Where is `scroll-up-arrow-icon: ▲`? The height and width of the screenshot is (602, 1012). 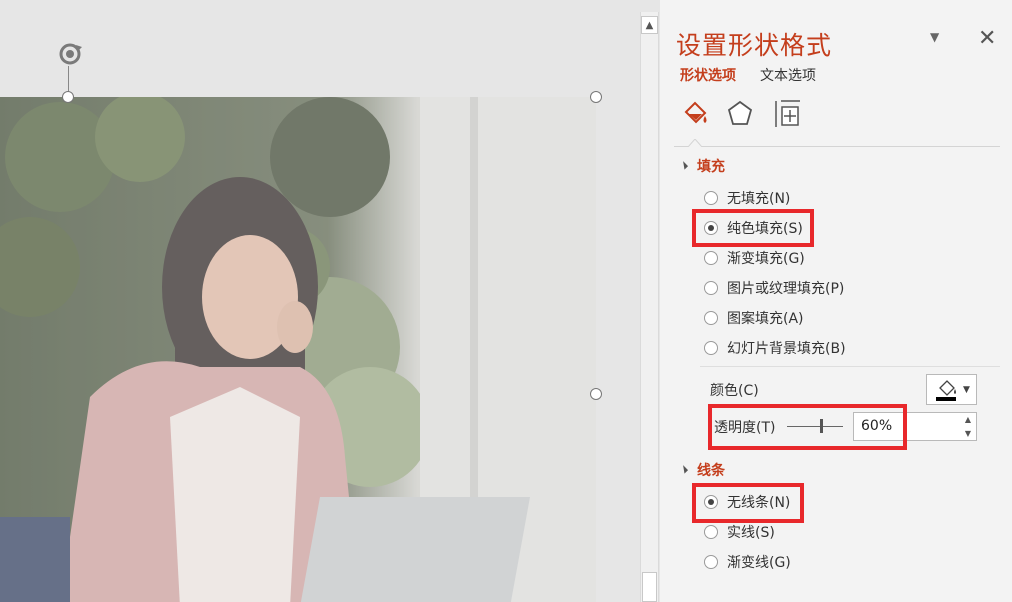 scroll-up-arrow-icon: ▲ is located at coordinates (649, 25).